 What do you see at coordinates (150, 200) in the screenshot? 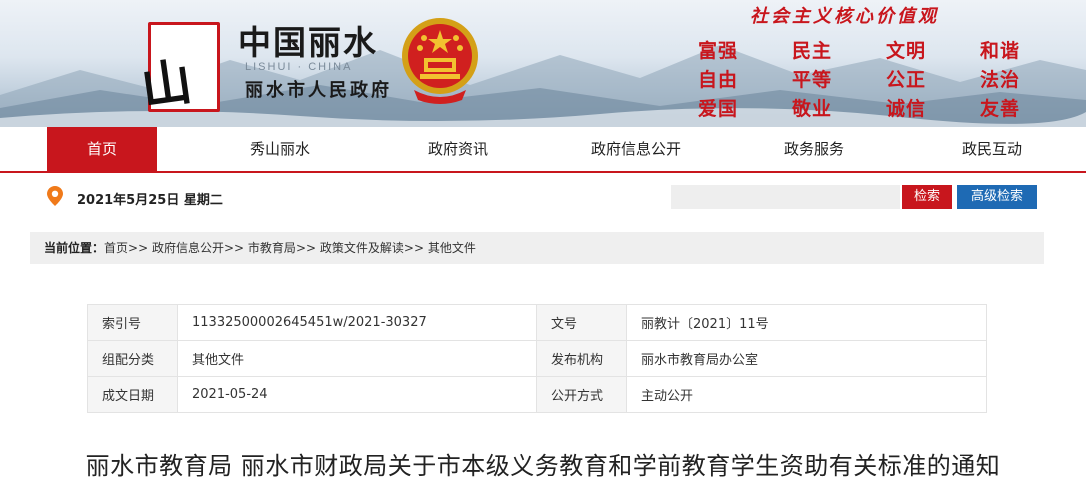
I see `current-date: 2021年5月25日 星期二` at bounding box center [150, 200].